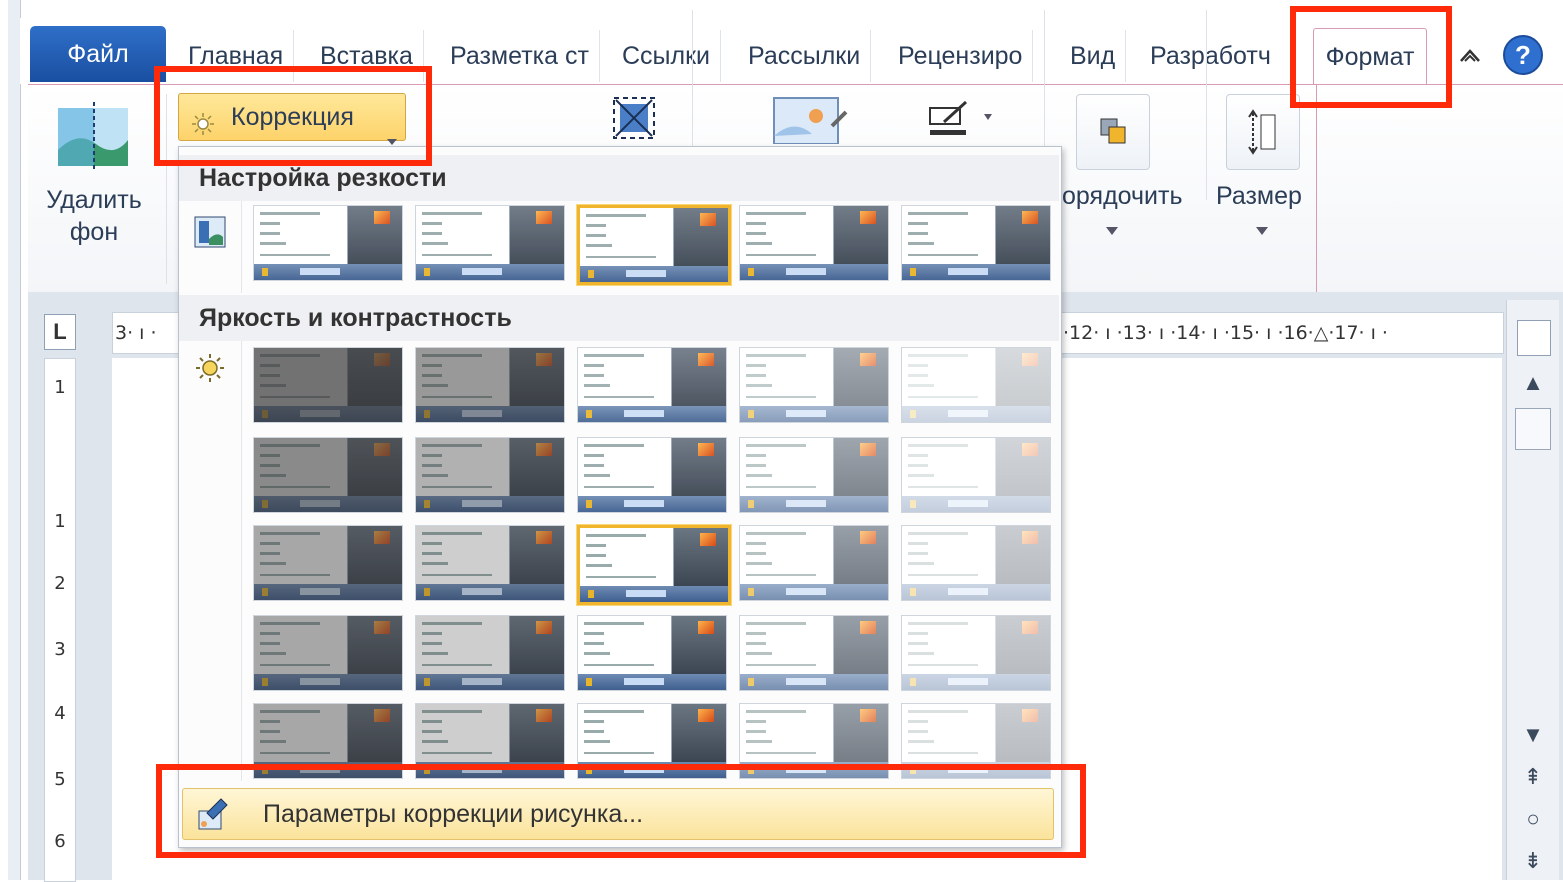 The width and height of the screenshot is (1563, 882). What do you see at coordinates (93, 137) in the screenshot?
I see `remove-background-icon` at bounding box center [93, 137].